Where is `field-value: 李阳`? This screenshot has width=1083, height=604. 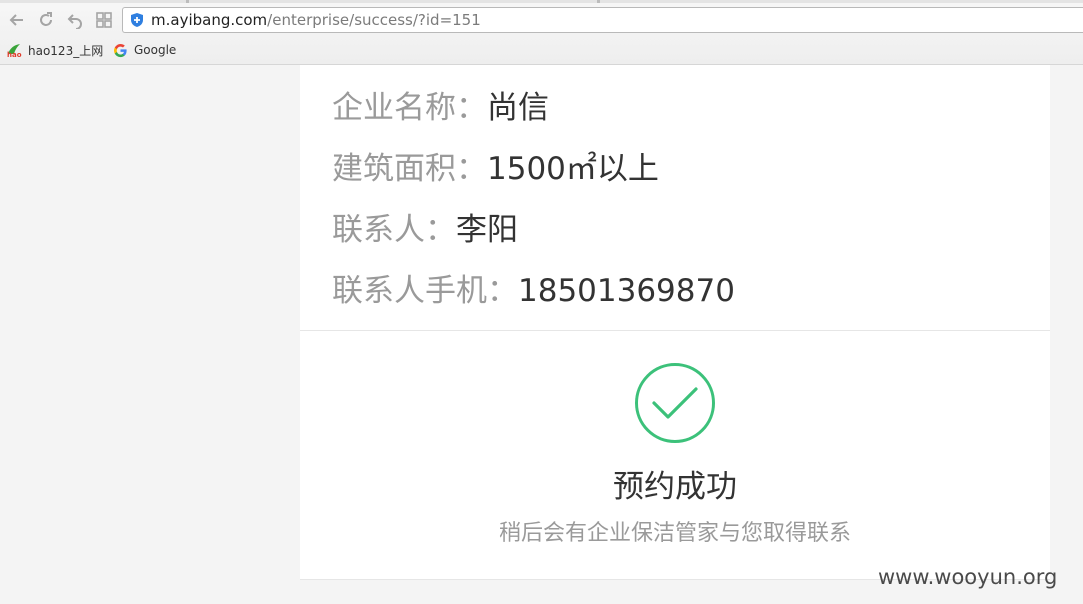
field-value: 李阳 is located at coordinates (487, 230).